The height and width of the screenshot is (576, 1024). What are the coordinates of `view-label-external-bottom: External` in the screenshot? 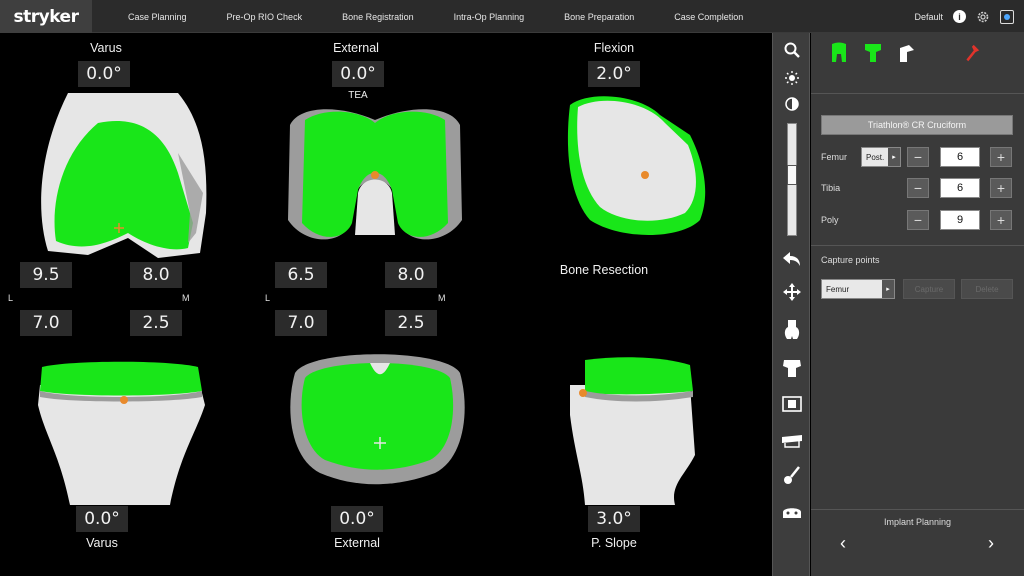 It's located at (357, 543).